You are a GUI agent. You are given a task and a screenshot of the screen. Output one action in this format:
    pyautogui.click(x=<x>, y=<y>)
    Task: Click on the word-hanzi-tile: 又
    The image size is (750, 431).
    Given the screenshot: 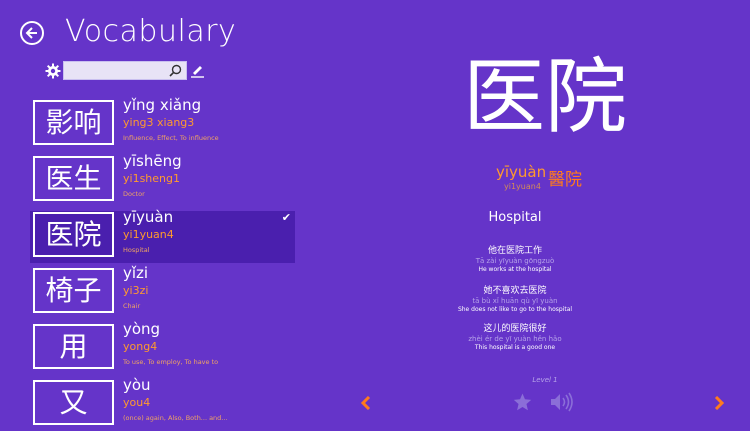 What is the action you would take?
    pyautogui.click(x=73, y=402)
    